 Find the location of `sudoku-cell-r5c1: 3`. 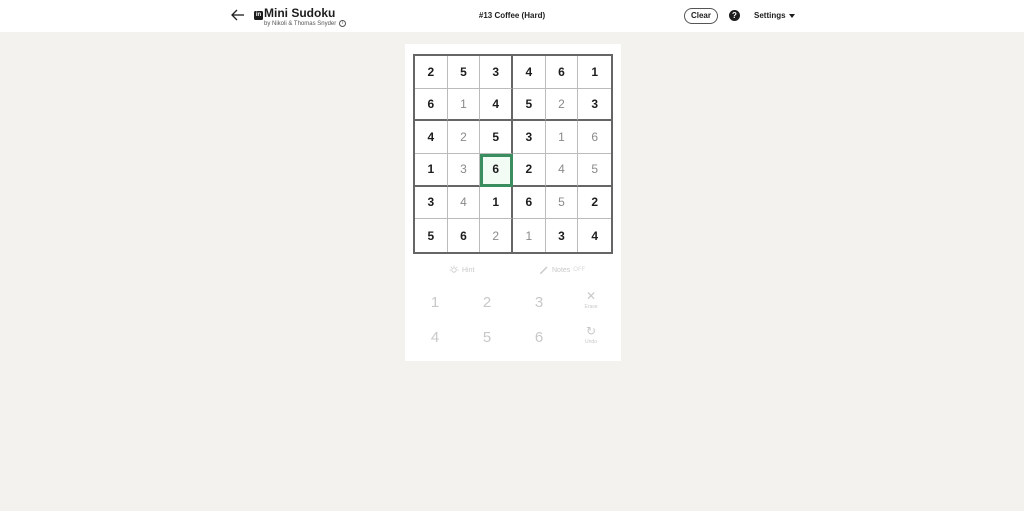

sudoku-cell-r5c1: 3 is located at coordinates (431, 203).